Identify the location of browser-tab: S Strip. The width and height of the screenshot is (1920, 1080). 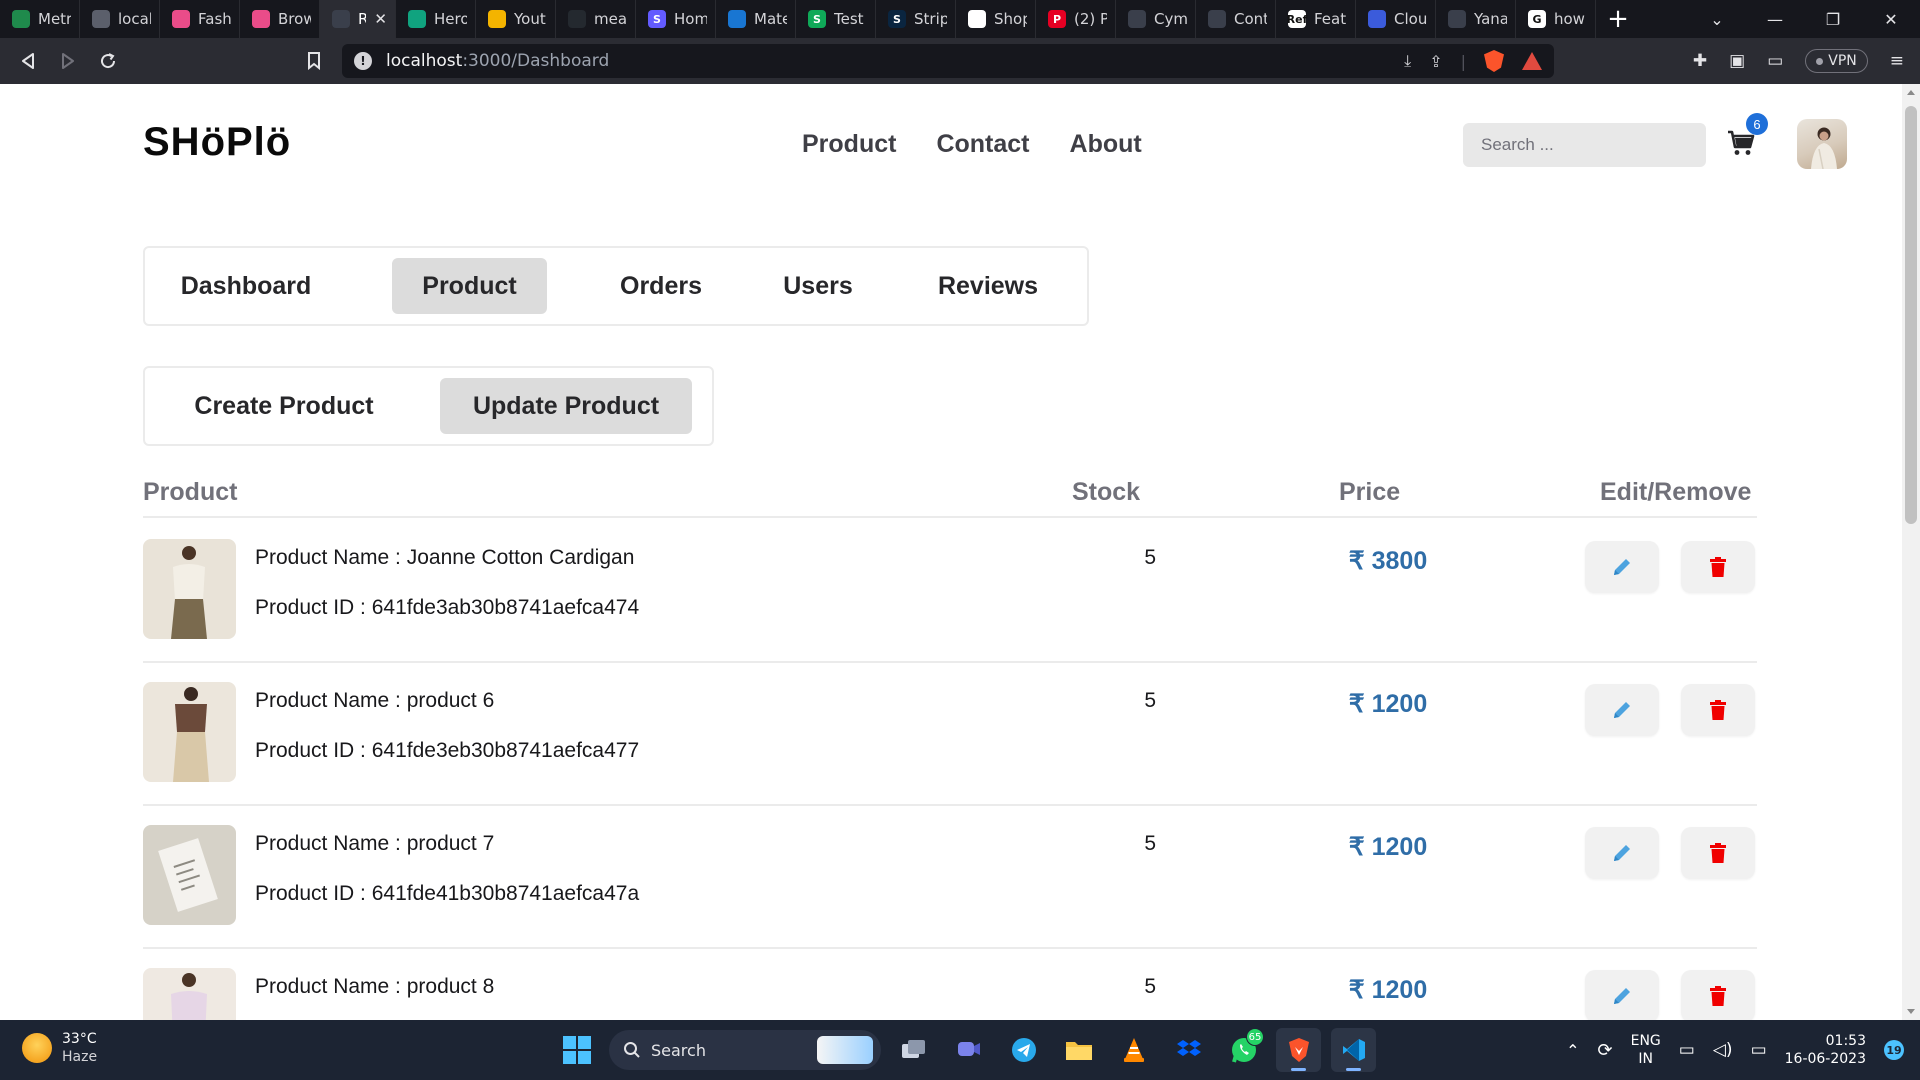
(916, 19).